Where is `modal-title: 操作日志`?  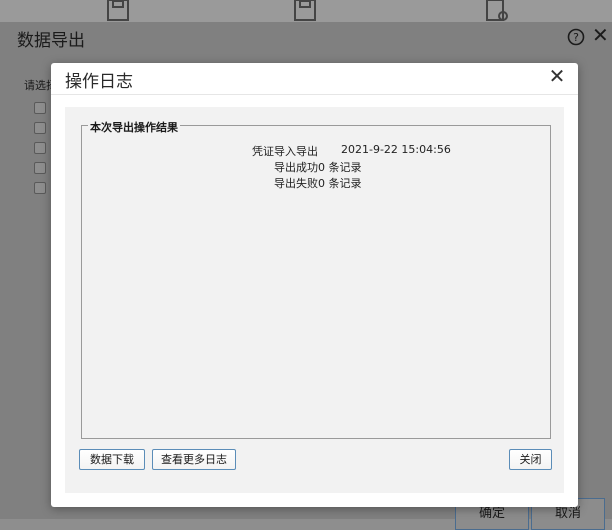 modal-title: 操作日志 is located at coordinates (99, 82).